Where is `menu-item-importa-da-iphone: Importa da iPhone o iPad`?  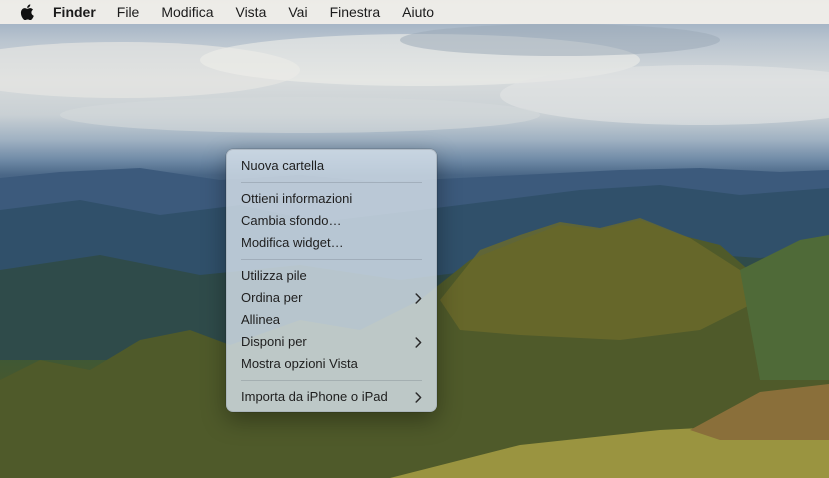 menu-item-importa-da-iphone: Importa da iPhone o iPad is located at coordinates (331, 397).